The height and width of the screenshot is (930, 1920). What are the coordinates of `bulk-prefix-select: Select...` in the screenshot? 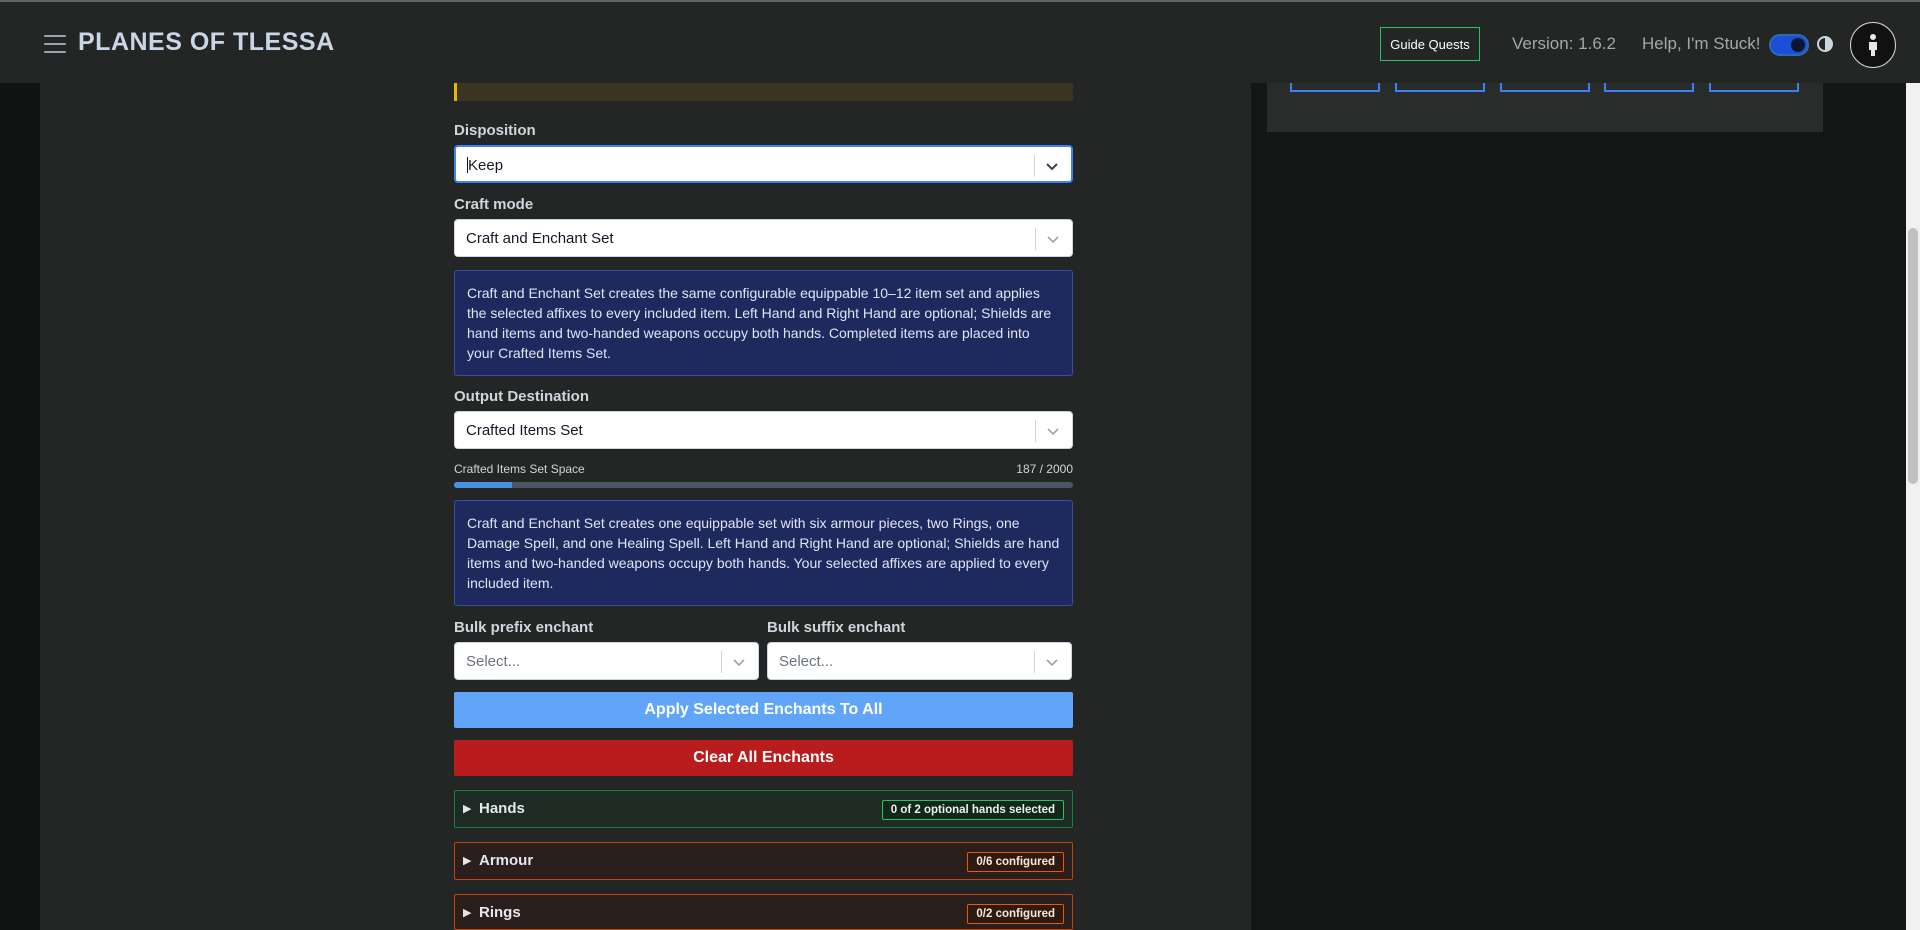 It's located at (606, 661).